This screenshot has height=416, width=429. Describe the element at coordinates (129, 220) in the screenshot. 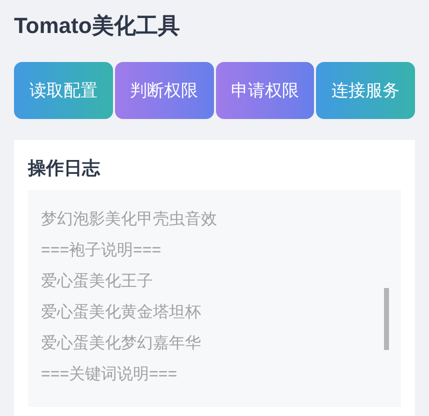

I see `log-line: 梦幻泡影美化甲壳虫音效` at that location.